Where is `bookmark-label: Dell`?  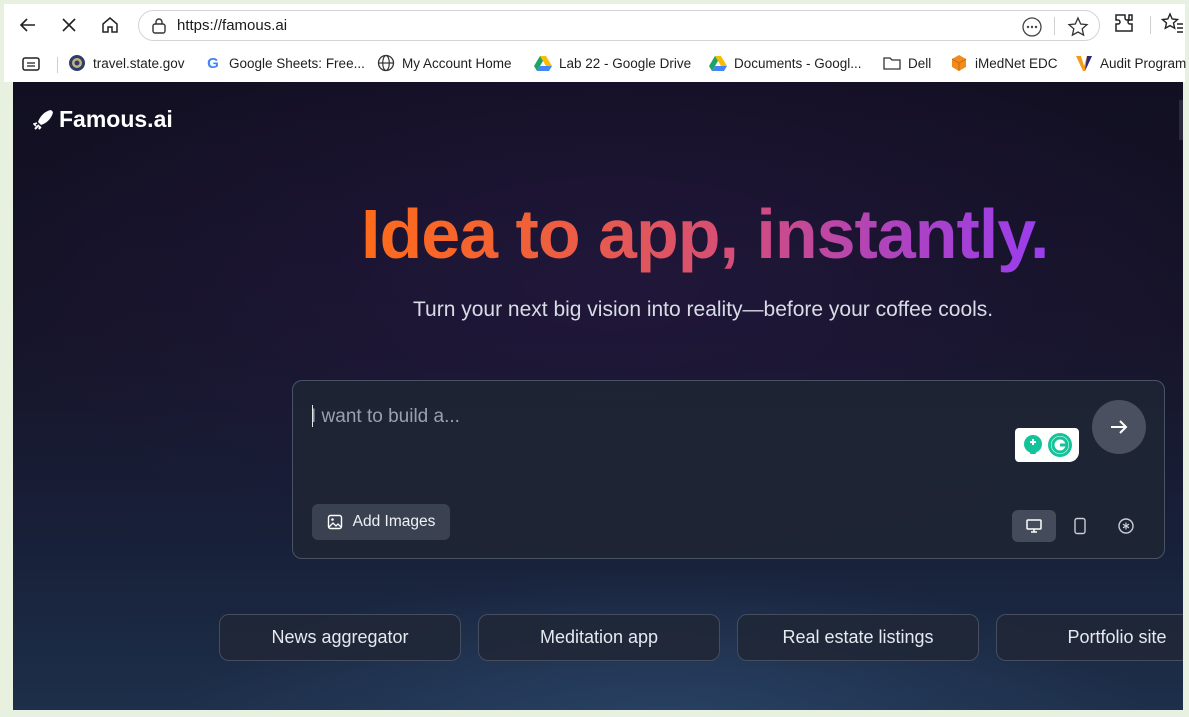
bookmark-label: Dell is located at coordinates (920, 63).